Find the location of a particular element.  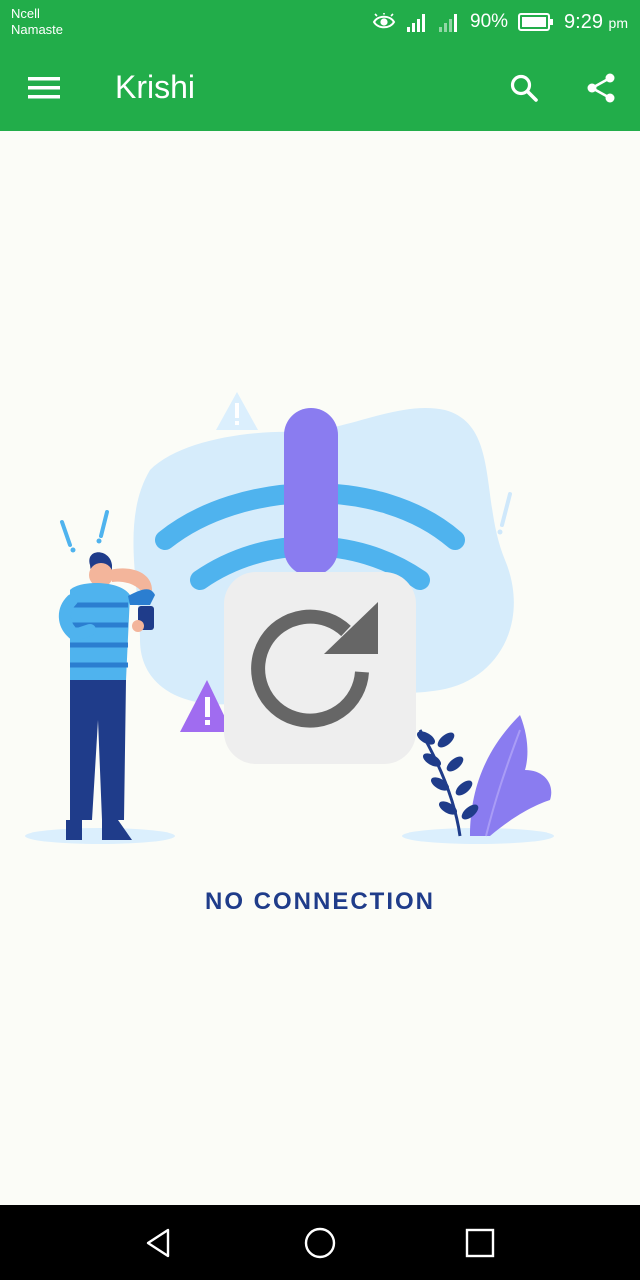

signal-strength-icon is located at coordinates (416, 23).